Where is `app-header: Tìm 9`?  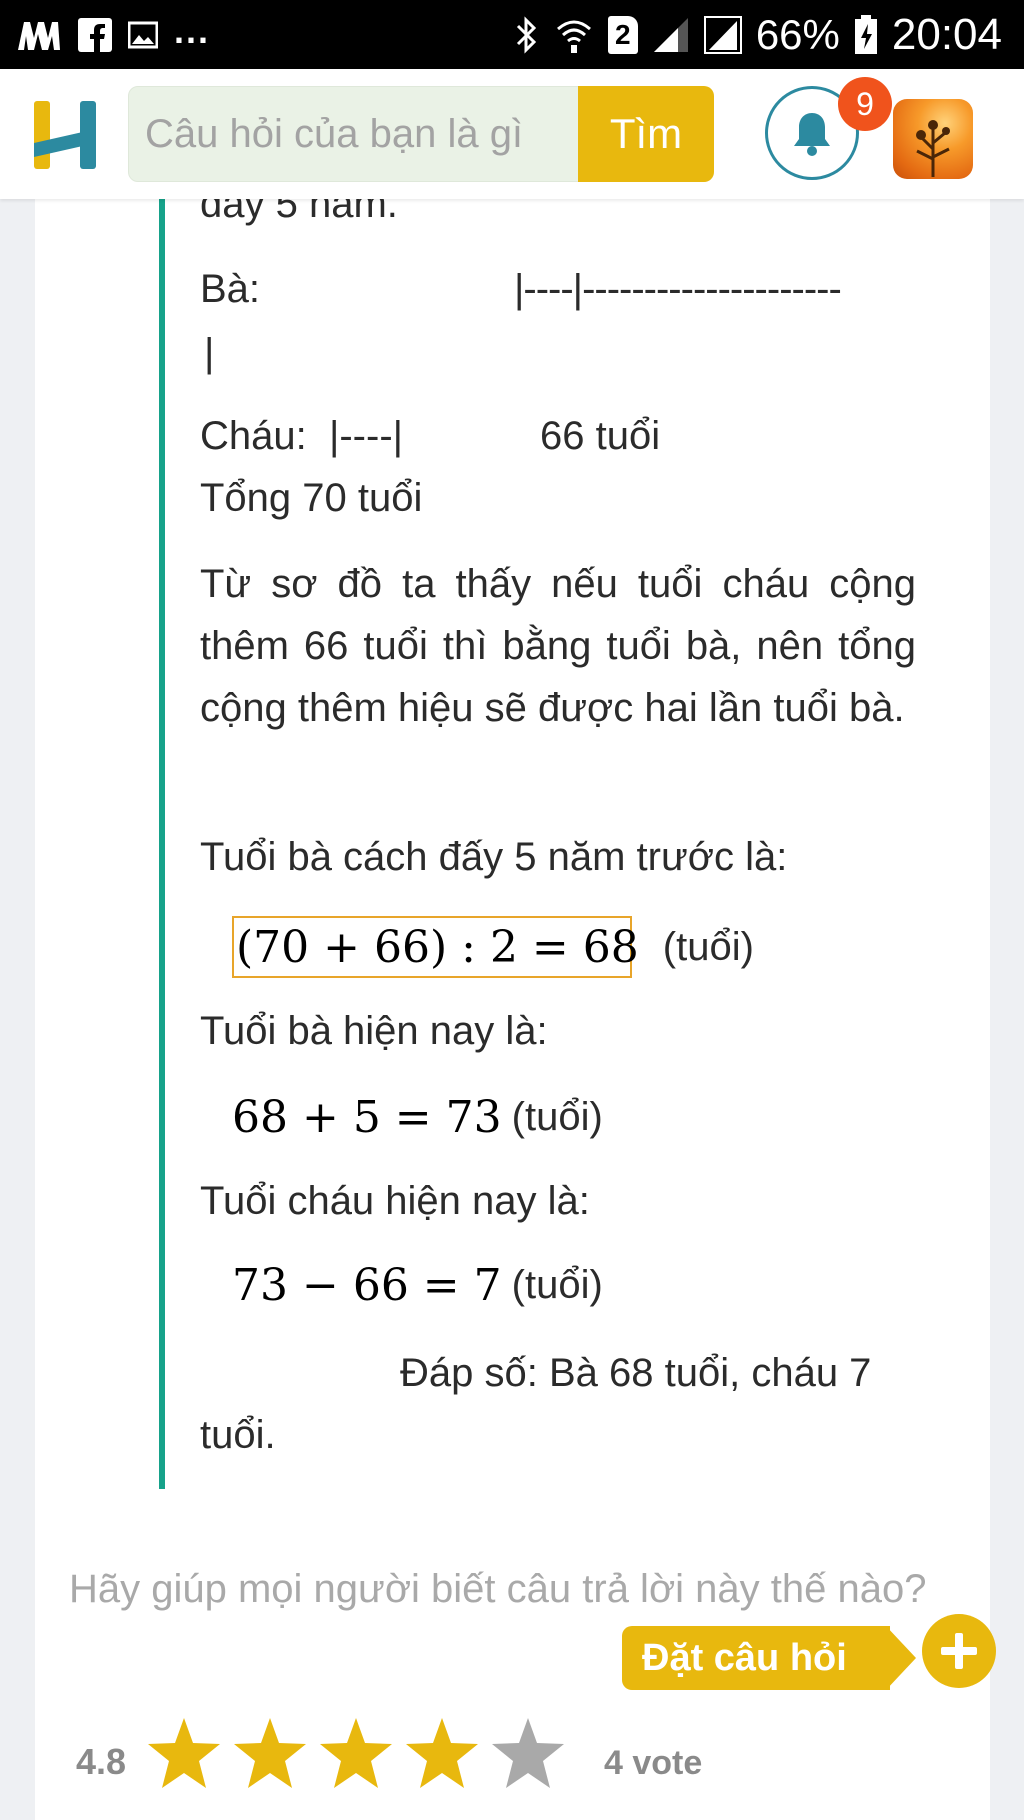 app-header: Tìm 9 is located at coordinates (512, 134).